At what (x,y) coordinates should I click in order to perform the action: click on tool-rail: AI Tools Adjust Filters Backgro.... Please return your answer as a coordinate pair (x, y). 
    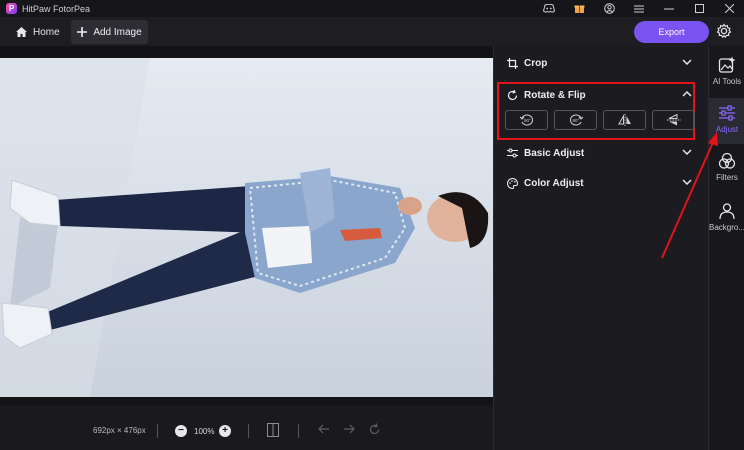
    Looking at the image, I should click on (726, 248).